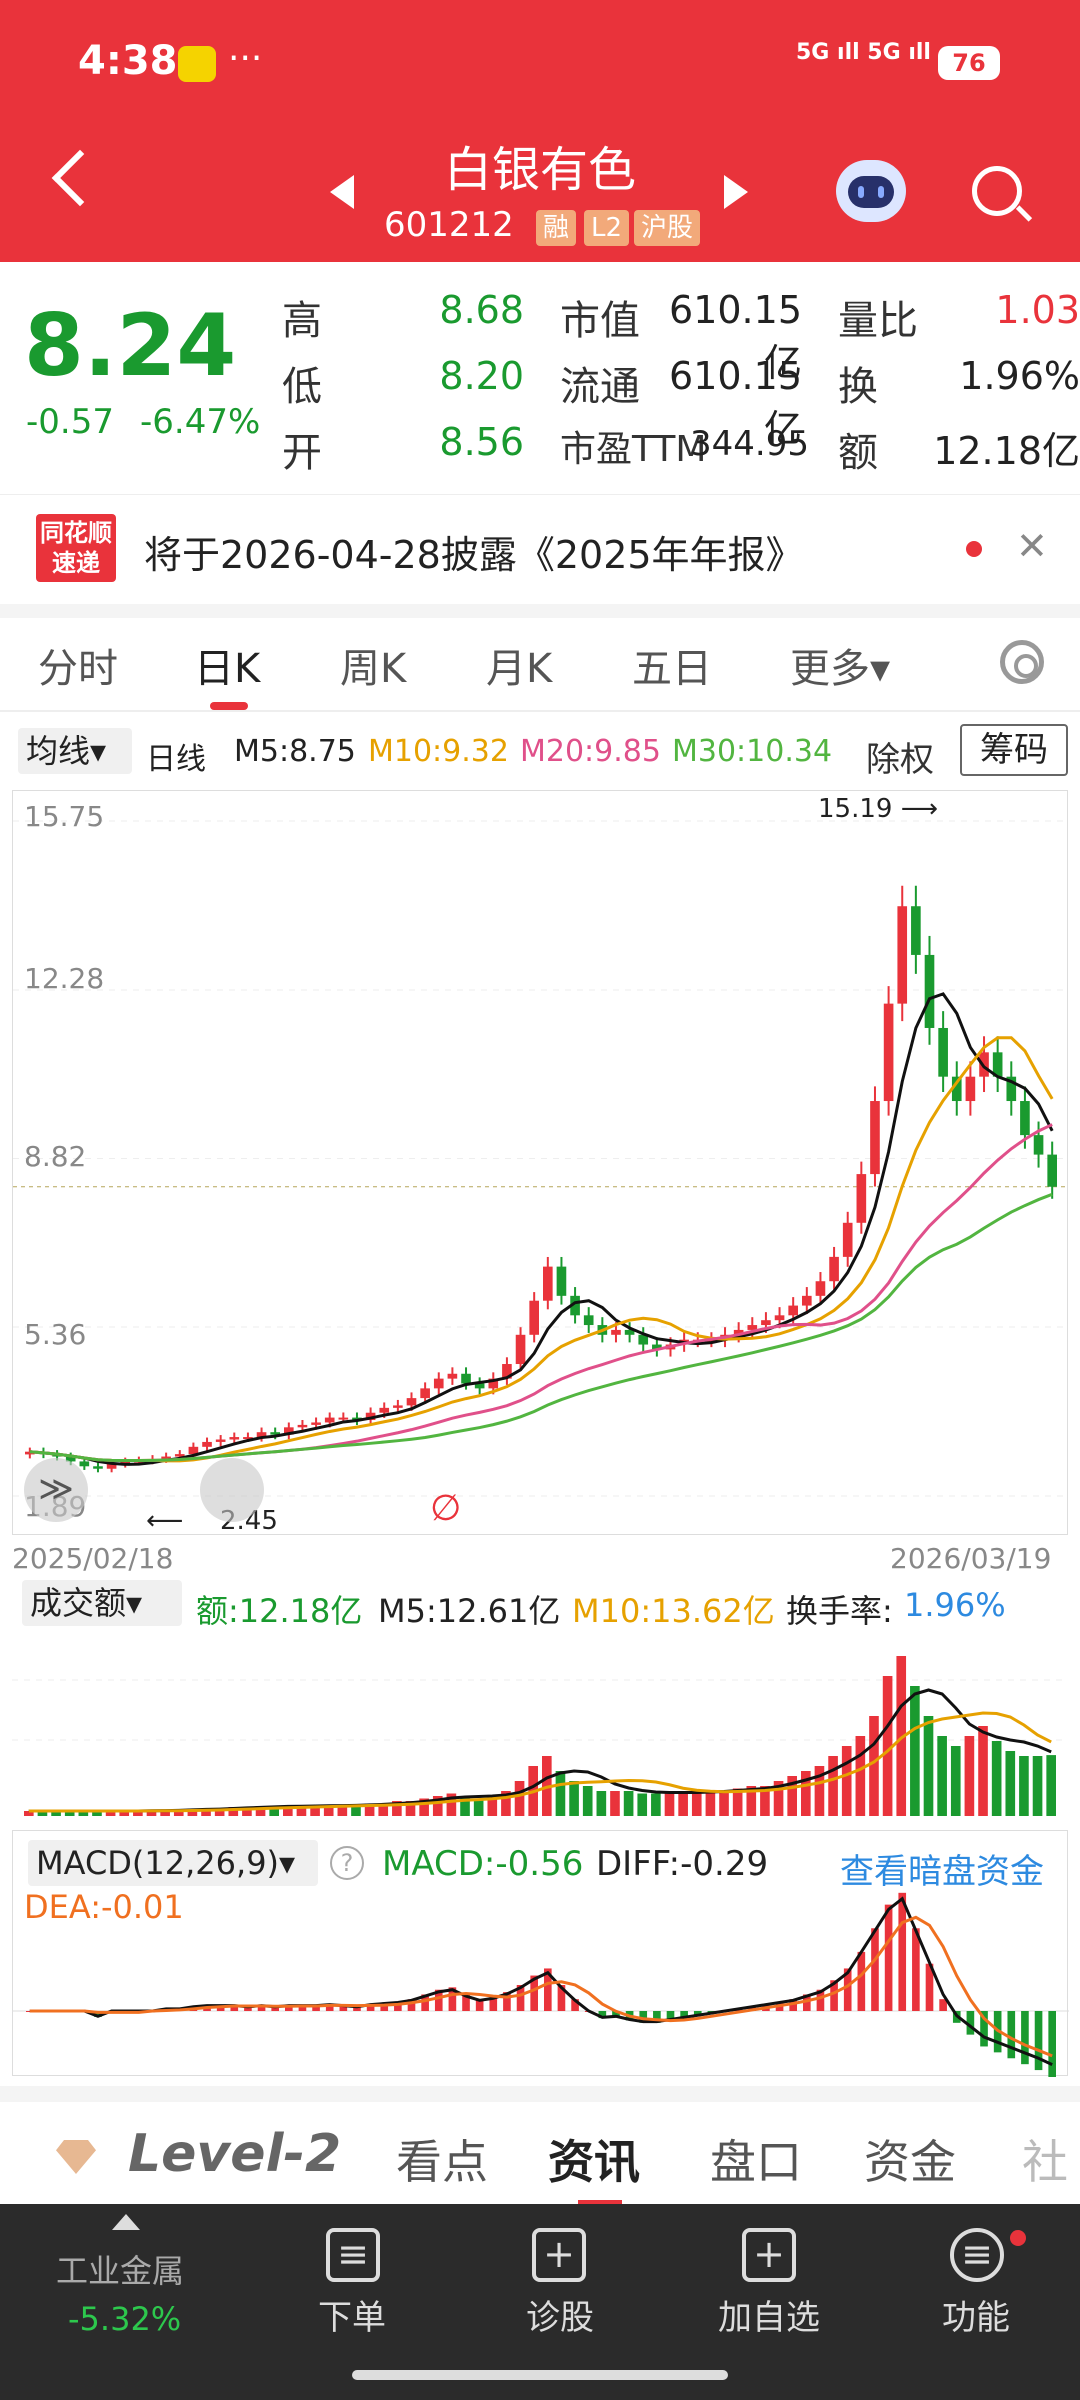 This screenshot has height=2400, width=1080. What do you see at coordinates (75, 751) in the screenshot?
I see `indicator-select: 均线▾` at bounding box center [75, 751].